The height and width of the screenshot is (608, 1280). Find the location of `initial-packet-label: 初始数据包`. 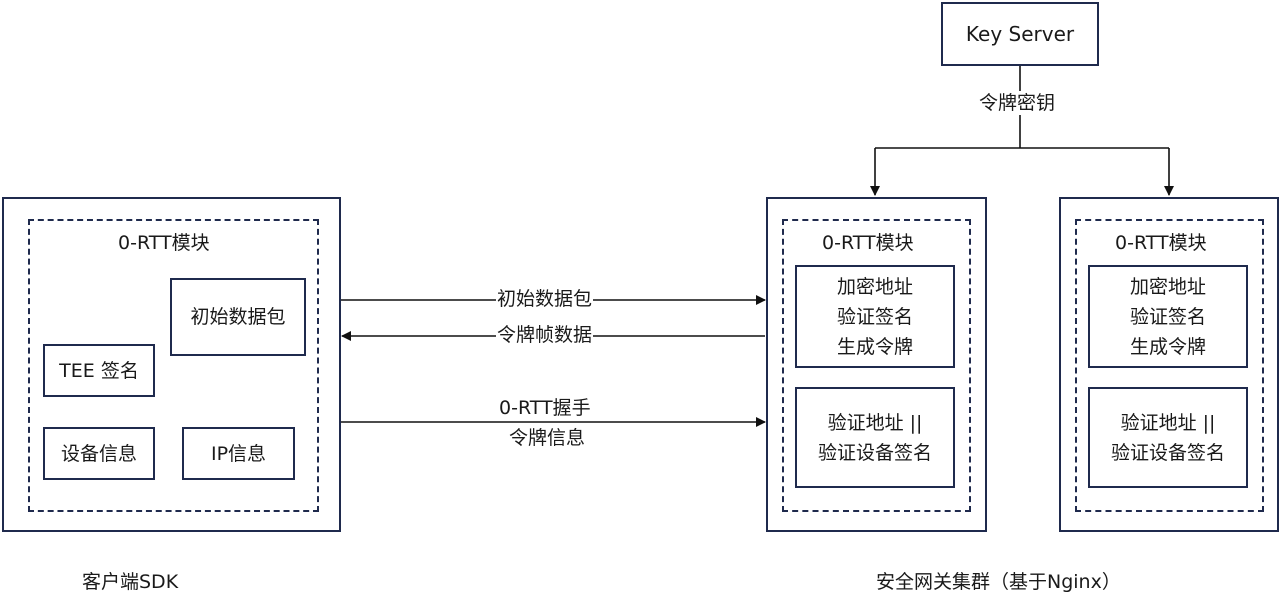

initial-packet-label: 初始数据包 is located at coordinates (238, 317).